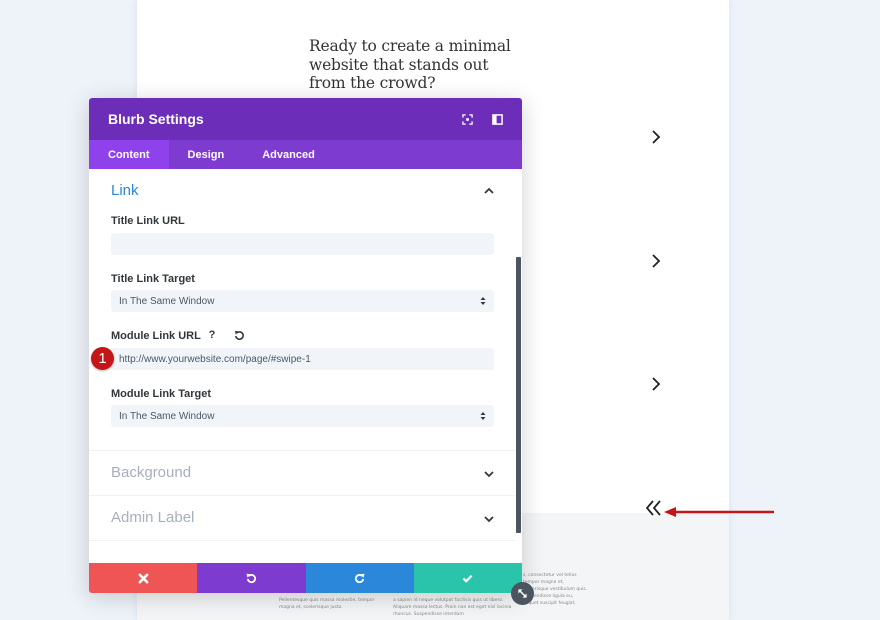  Describe the element at coordinates (161, 394) in the screenshot. I see `module-link-target-label: Module Link Target` at that location.